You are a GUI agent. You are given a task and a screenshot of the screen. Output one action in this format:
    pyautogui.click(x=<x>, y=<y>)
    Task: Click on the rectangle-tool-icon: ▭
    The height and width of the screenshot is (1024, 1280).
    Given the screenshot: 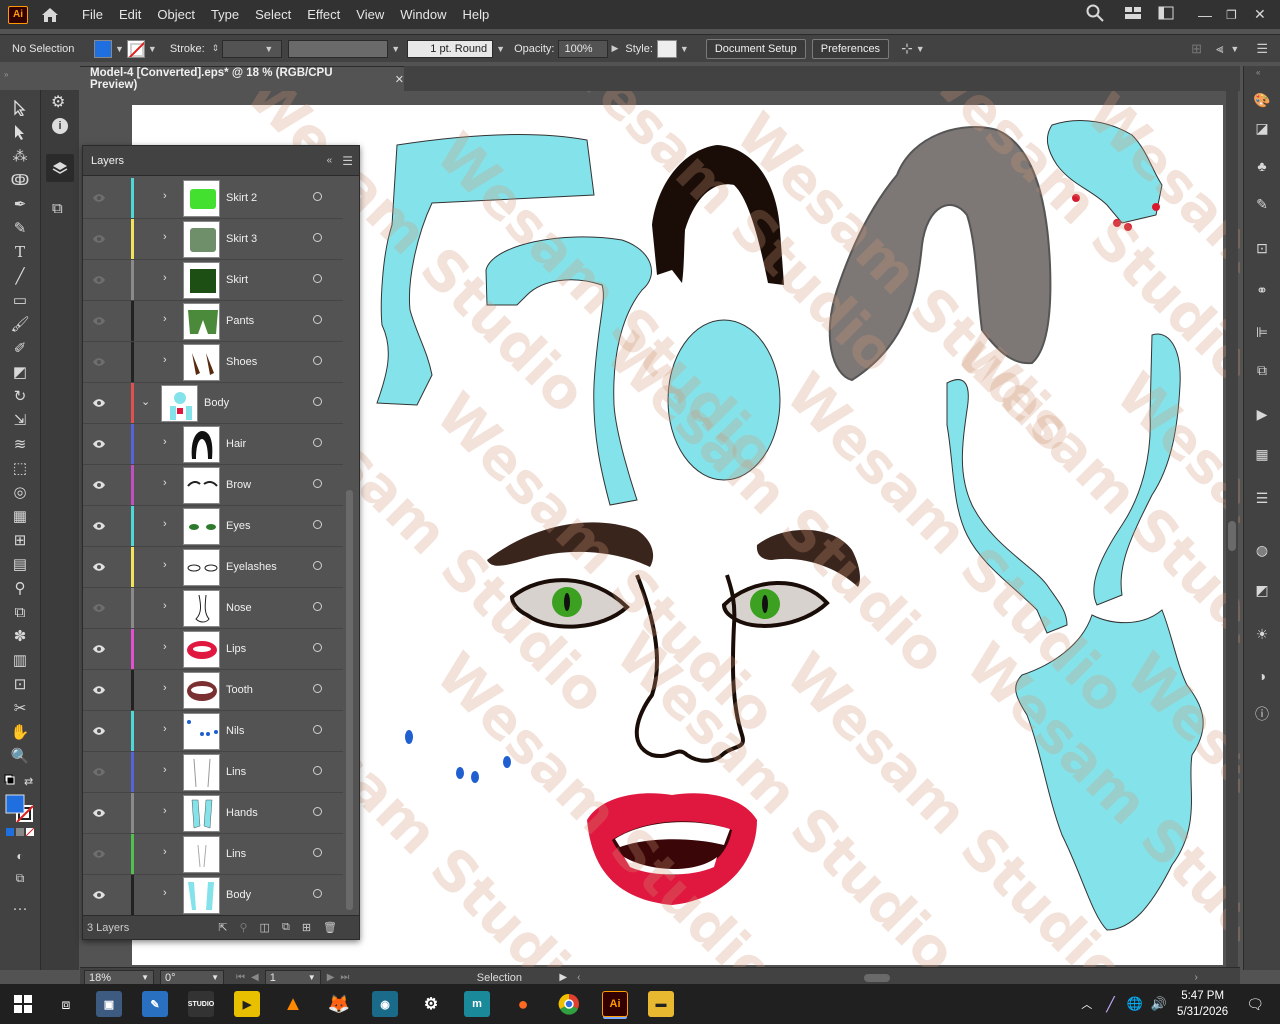 What is the action you would take?
    pyautogui.click(x=20, y=300)
    